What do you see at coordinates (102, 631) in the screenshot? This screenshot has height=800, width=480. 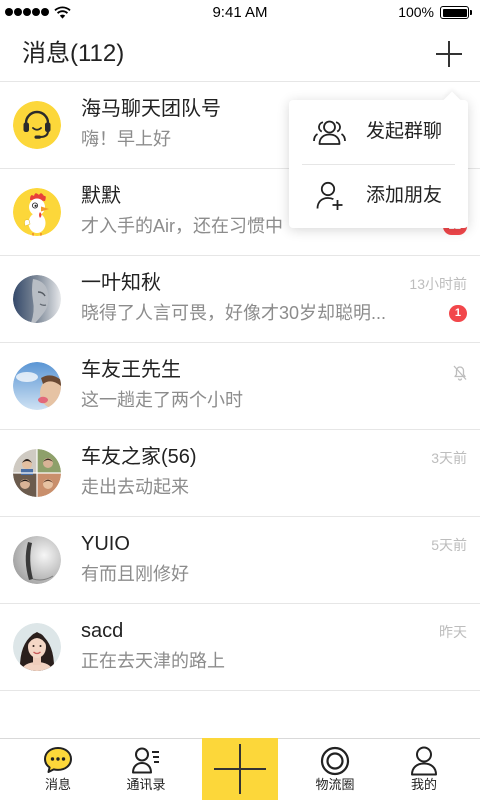 I see `conversation-name: sacd` at bounding box center [102, 631].